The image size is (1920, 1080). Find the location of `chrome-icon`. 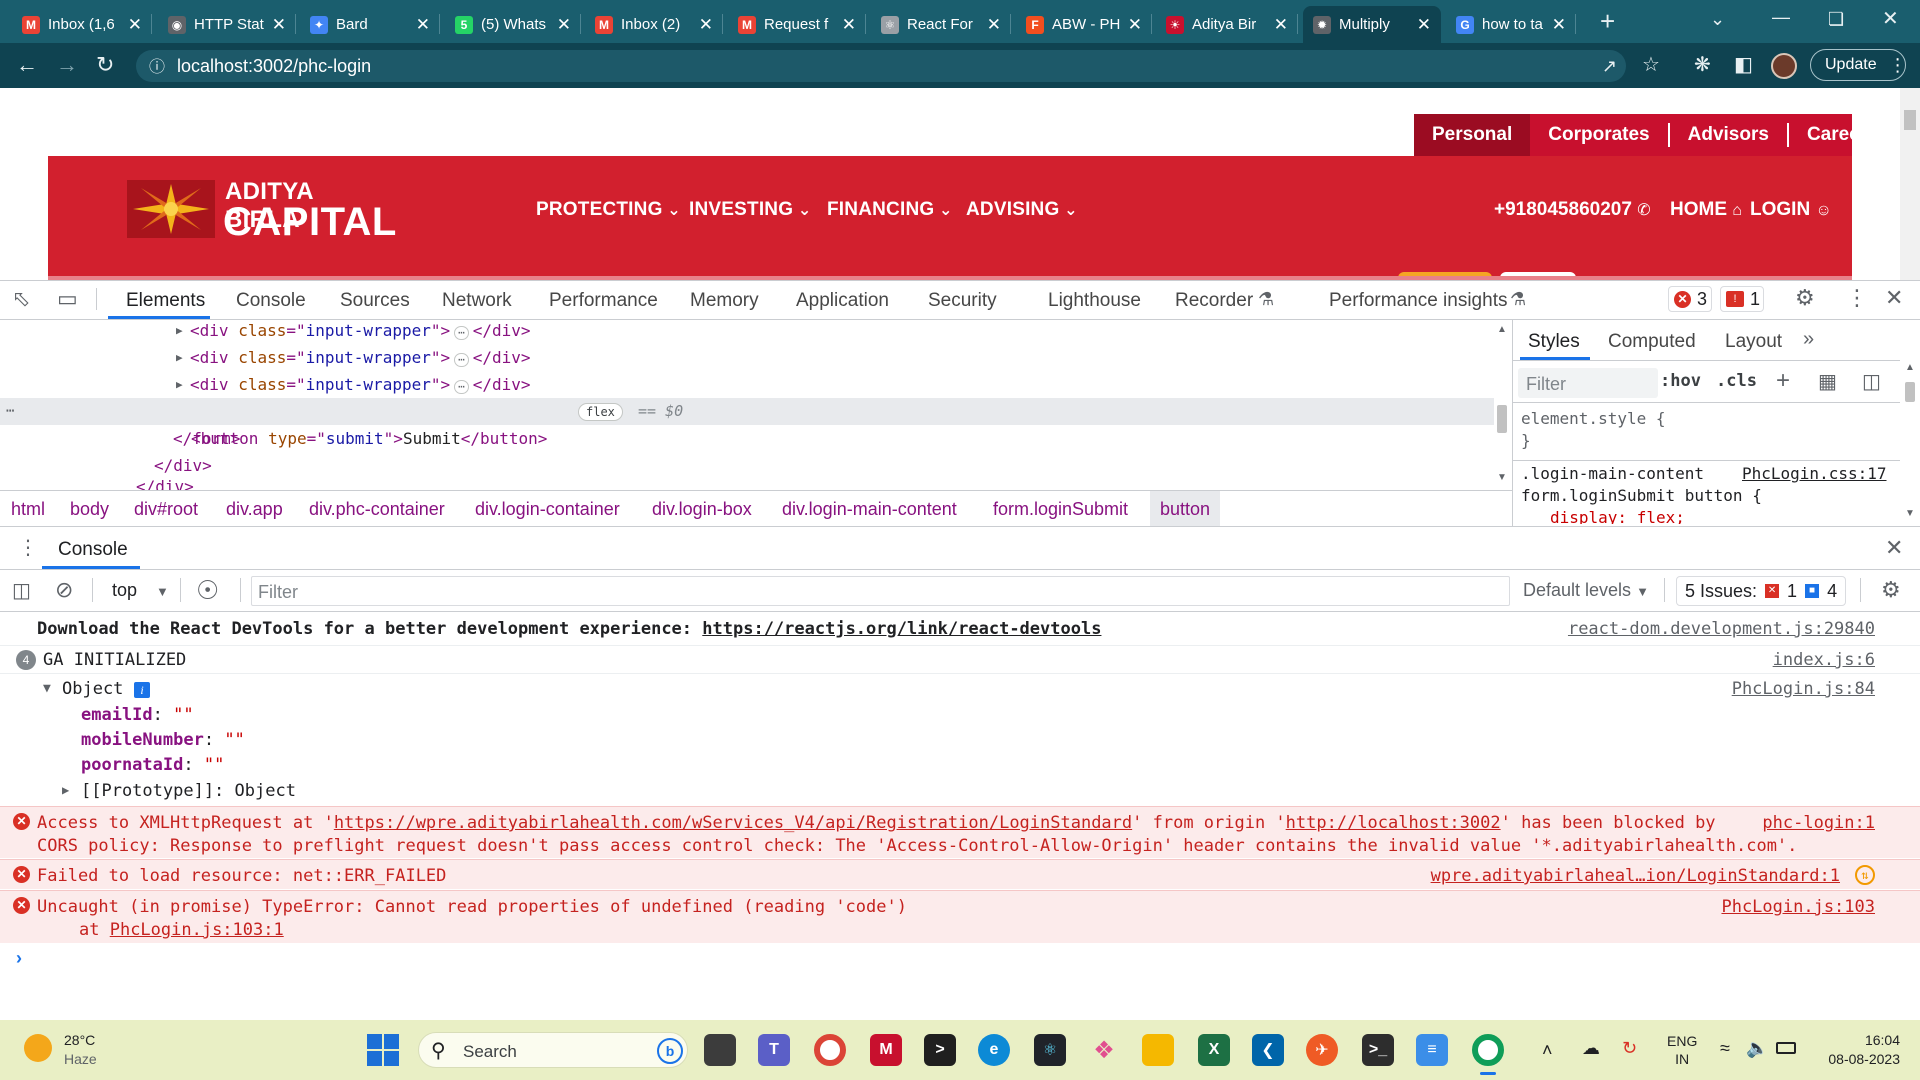

chrome-icon is located at coordinates (830, 1050).